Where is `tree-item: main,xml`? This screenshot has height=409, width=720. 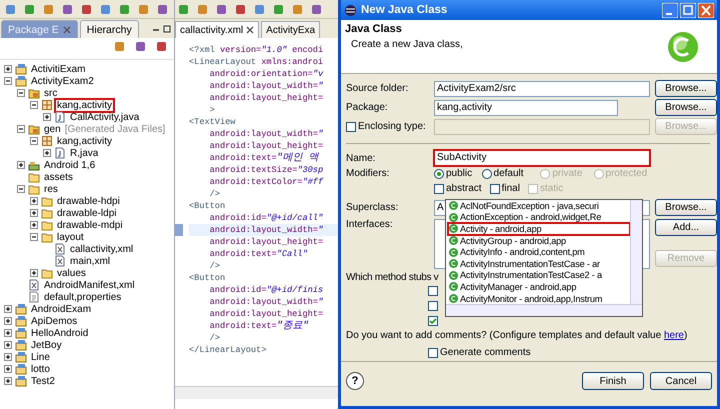
tree-item: main,xml is located at coordinates (90, 261).